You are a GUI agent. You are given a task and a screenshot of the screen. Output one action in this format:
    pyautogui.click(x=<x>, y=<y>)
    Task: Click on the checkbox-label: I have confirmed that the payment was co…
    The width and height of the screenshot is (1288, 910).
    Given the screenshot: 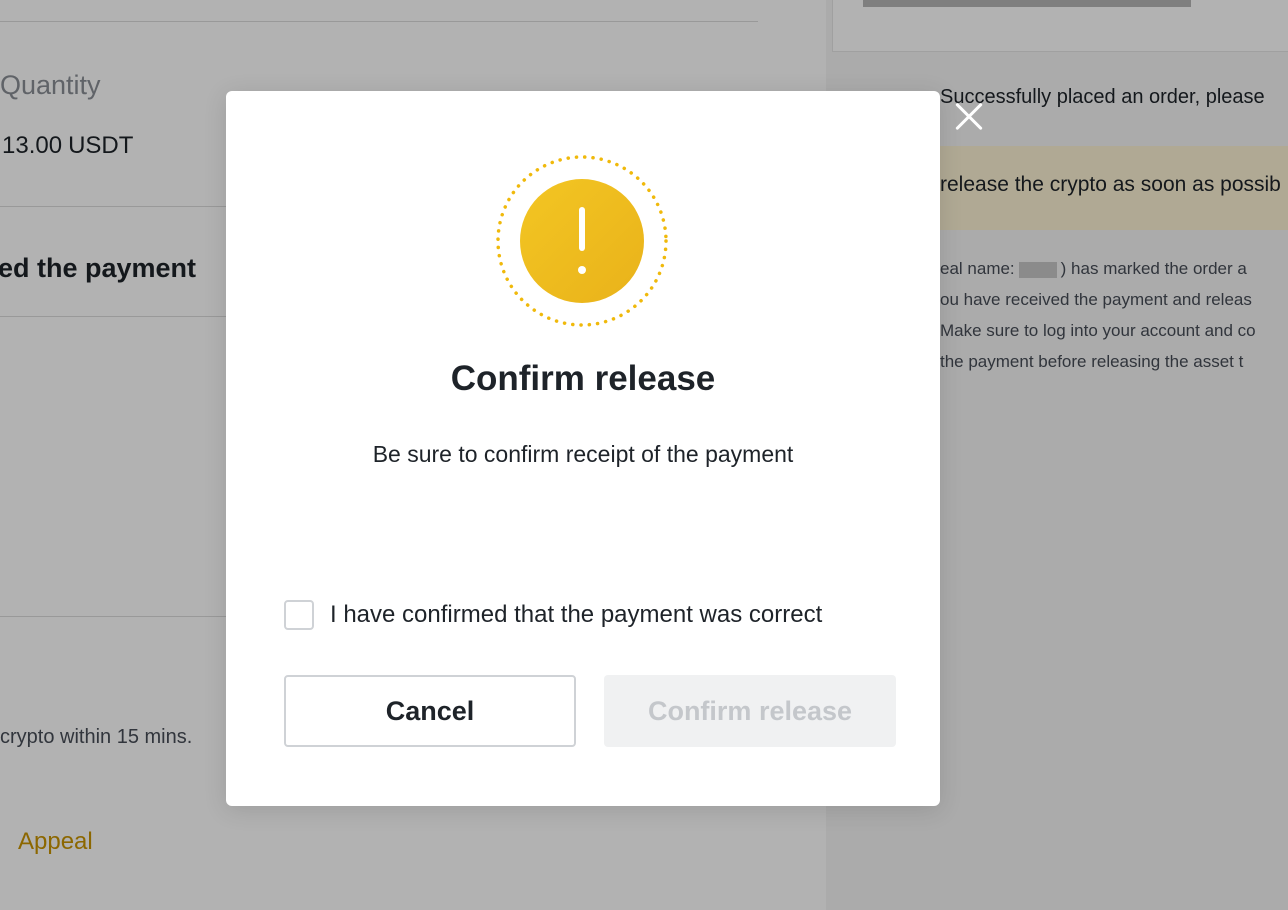 What is the action you would take?
    pyautogui.click(x=576, y=614)
    